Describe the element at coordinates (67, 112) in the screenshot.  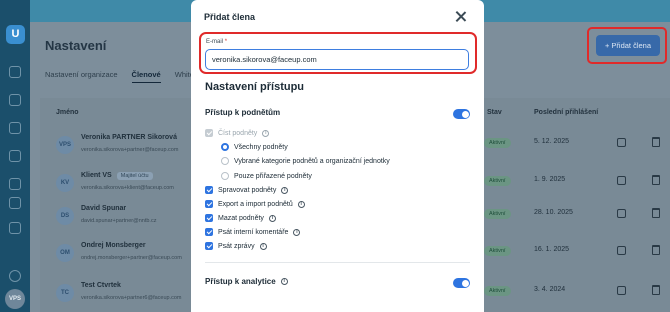
I see `column-name: Jméno` at that location.